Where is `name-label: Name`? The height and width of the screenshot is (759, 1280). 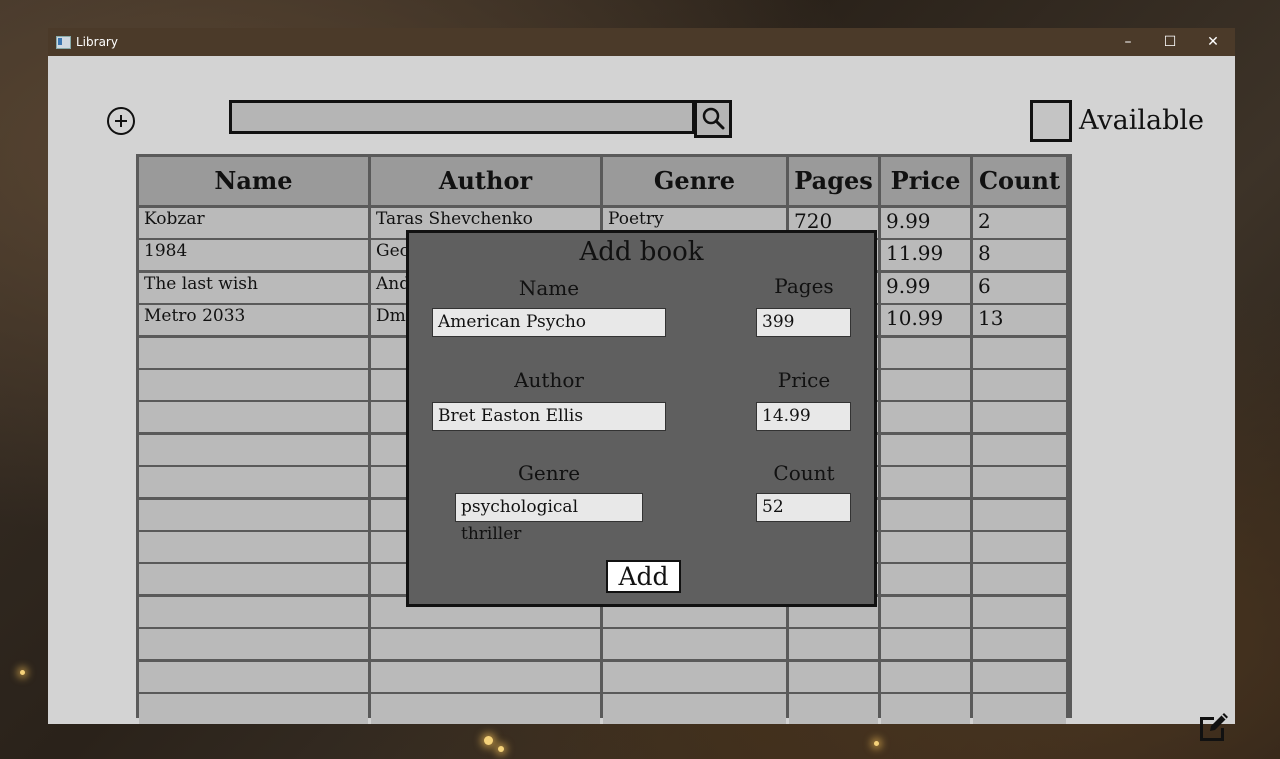 name-label: Name is located at coordinates (549, 288).